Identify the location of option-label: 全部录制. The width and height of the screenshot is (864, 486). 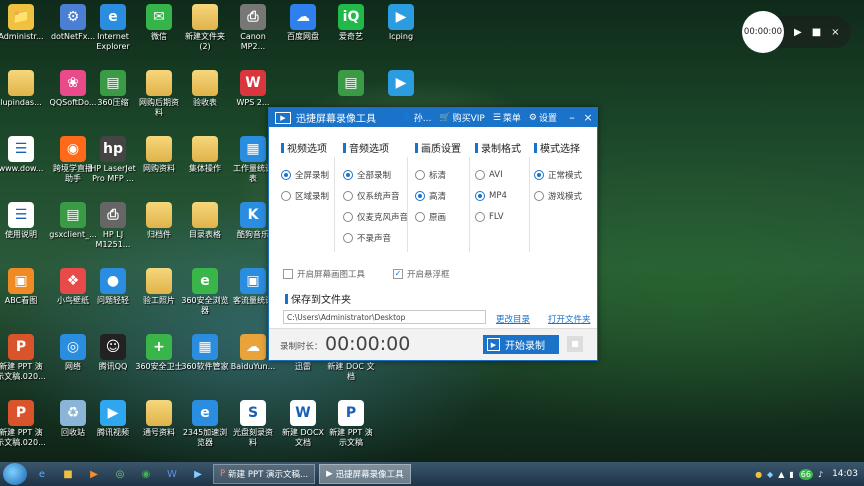
(374, 175).